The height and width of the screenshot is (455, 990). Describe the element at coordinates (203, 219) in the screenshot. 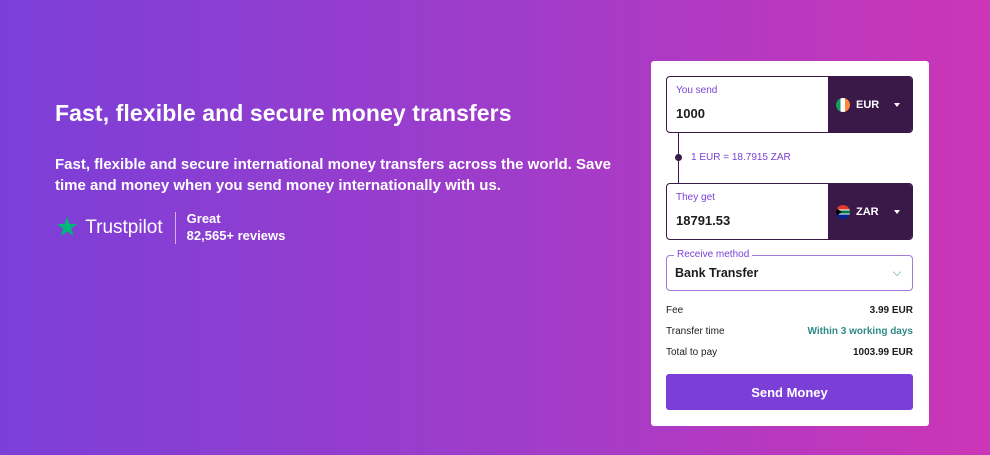

I see `rating-text: Great` at that location.